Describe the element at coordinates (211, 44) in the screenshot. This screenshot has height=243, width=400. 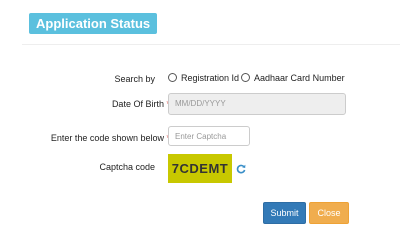
I see `divider` at that location.